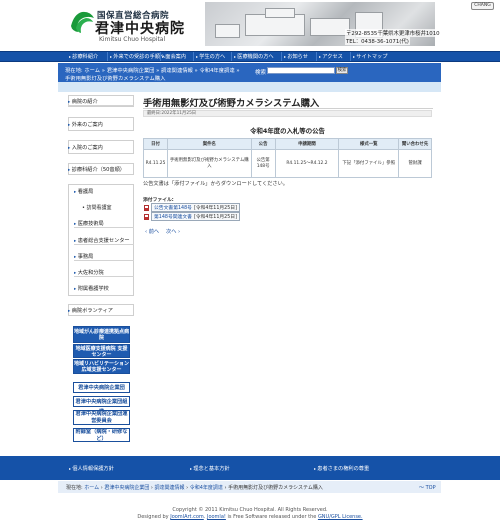 Image resolution: width=500 pixels, height=528 pixels. Describe the element at coordinates (74, 488) in the screenshot. I see `footer-crumb-prefix: 現在地:` at that location.